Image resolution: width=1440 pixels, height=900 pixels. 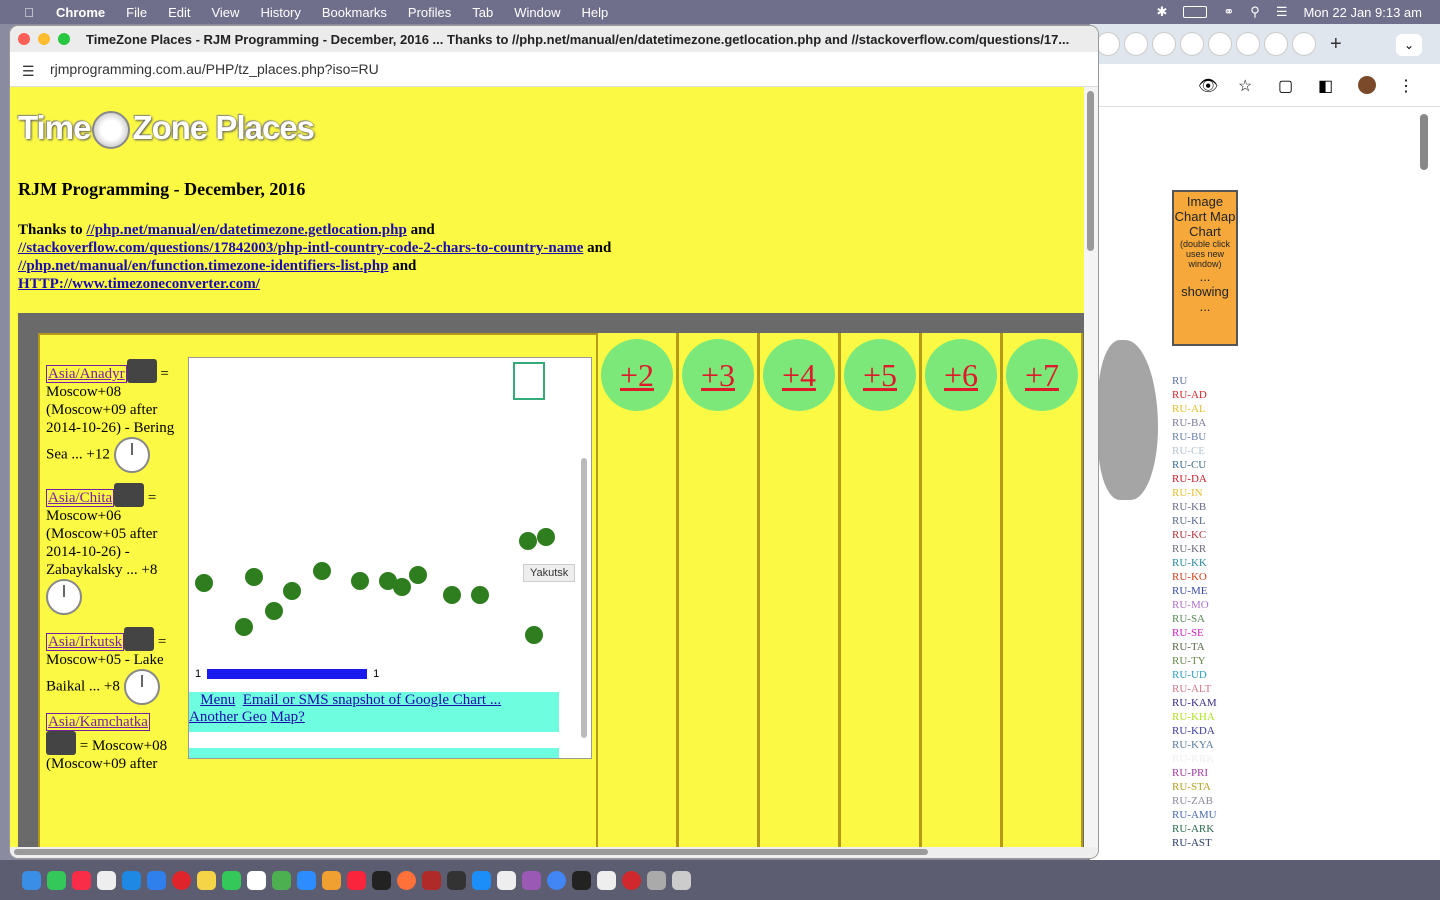 What do you see at coordinates (1194, 605) in the screenshot?
I see `iso-code-item: RU-MO` at bounding box center [1194, 605].